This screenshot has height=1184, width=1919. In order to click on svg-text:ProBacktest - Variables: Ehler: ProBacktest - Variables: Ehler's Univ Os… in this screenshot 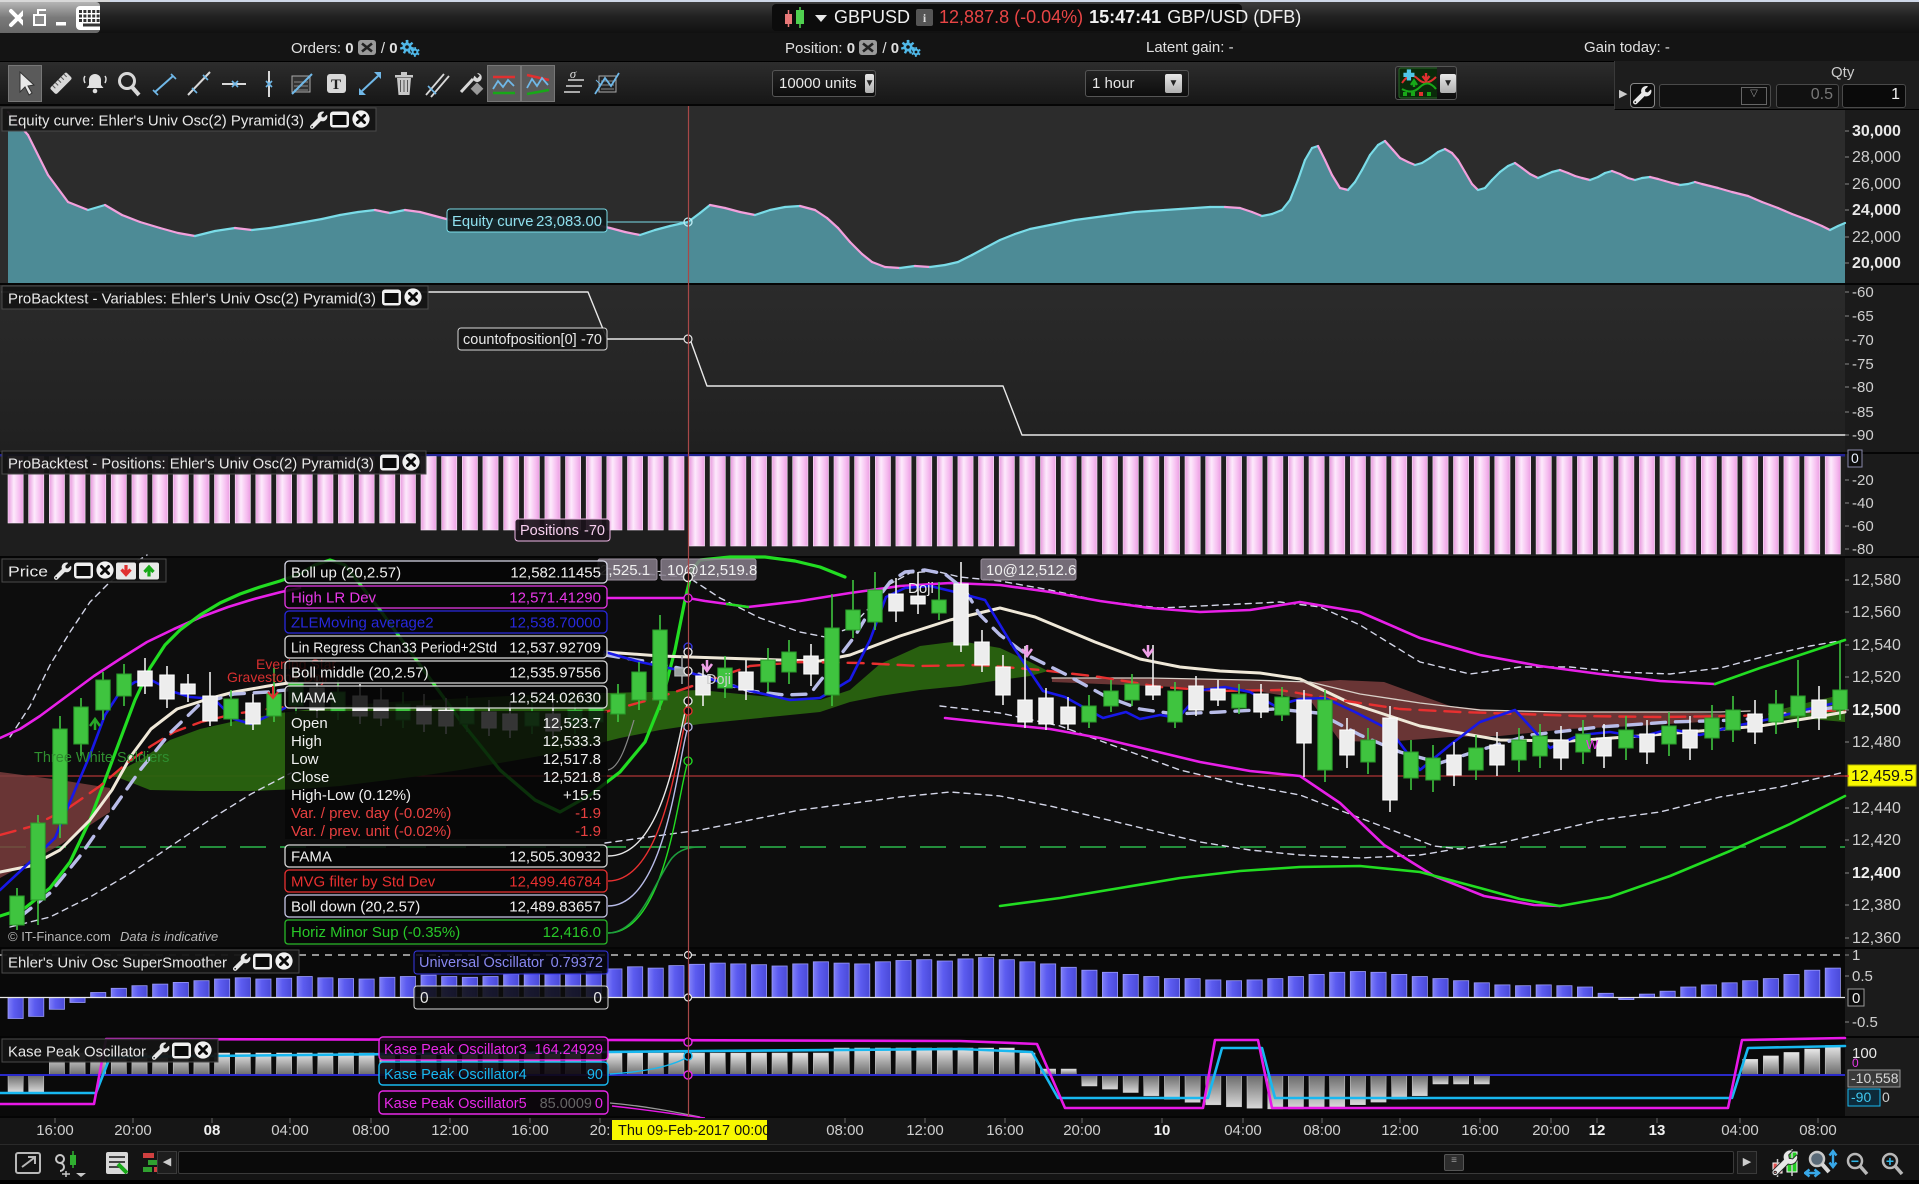, I will do `click(192, 299)`.